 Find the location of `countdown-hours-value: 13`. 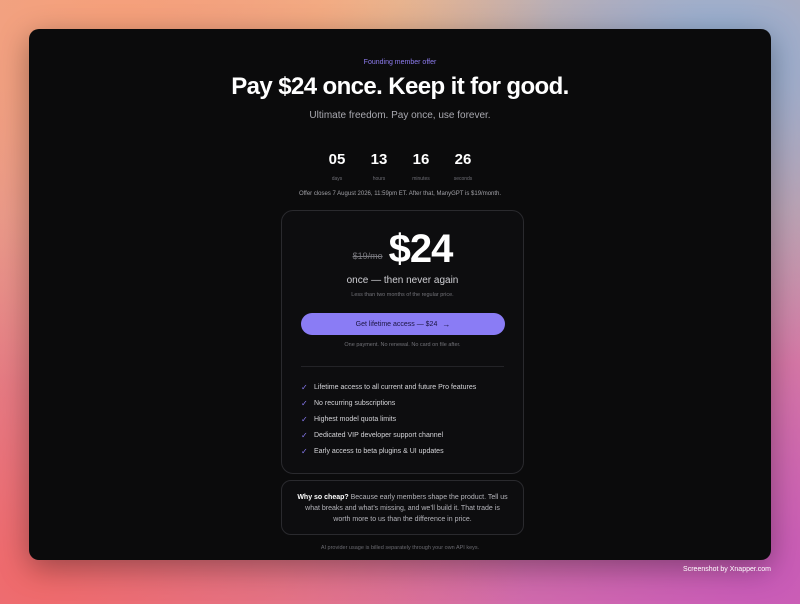

countdown-hours-value: 13 is located at coordinates (379, 159).